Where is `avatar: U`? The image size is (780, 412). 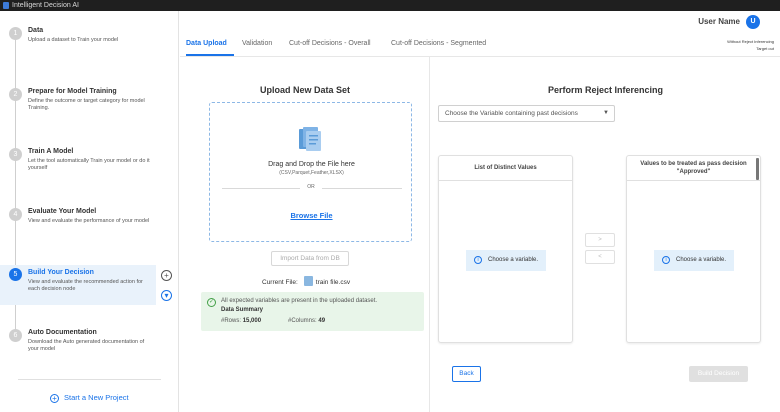 avatar: U is located at coordinates (753, 22).